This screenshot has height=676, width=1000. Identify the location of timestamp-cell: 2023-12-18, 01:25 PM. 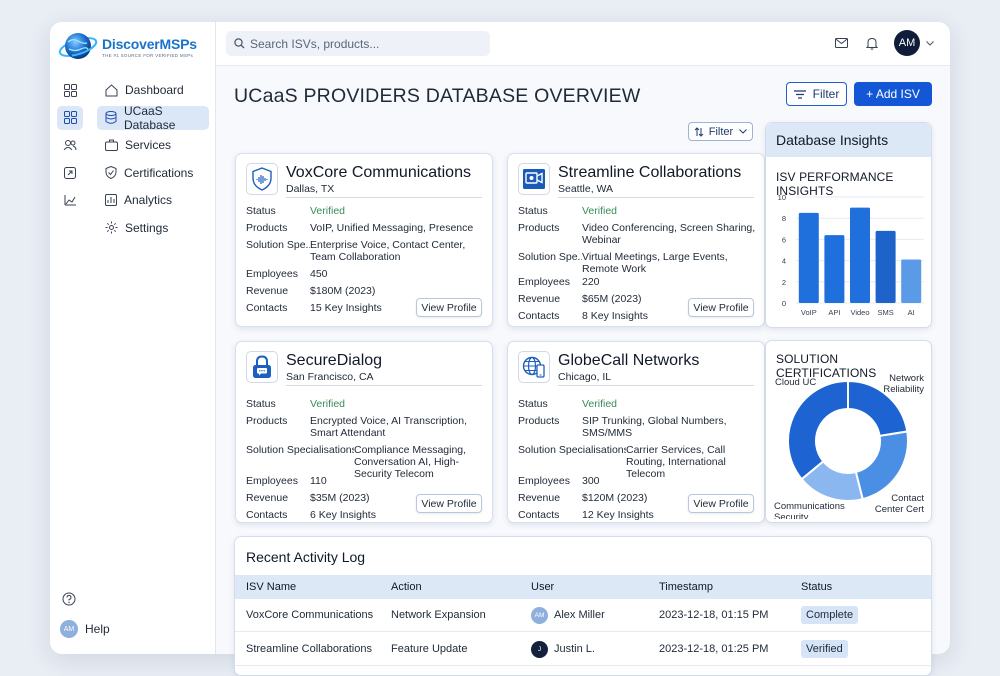
(714, 649).